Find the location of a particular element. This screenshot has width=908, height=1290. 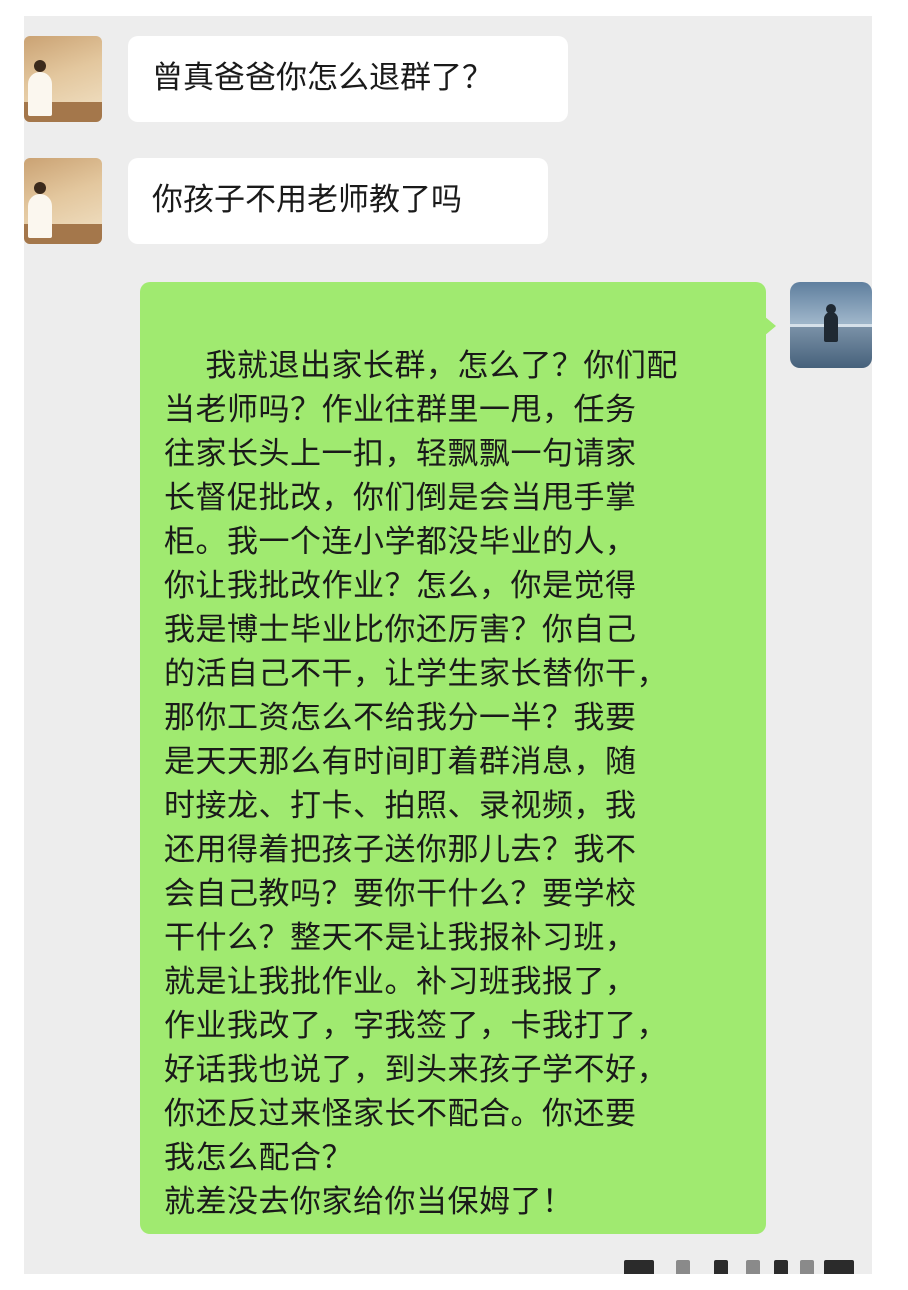

message-text: 曾真爸爸你怎么退群了？ is located at coordinates (322, 78).